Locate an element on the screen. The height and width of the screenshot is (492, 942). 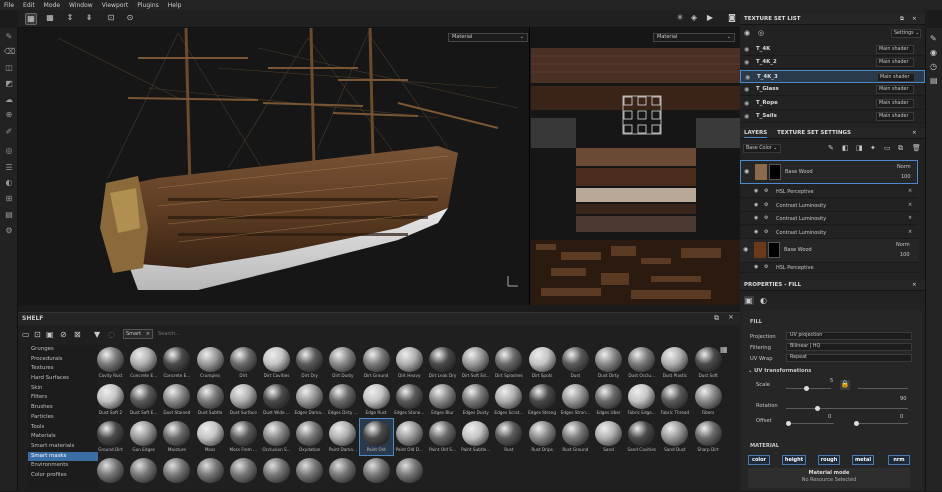
shelf-item: Dust is located at coordinates (575, 363).